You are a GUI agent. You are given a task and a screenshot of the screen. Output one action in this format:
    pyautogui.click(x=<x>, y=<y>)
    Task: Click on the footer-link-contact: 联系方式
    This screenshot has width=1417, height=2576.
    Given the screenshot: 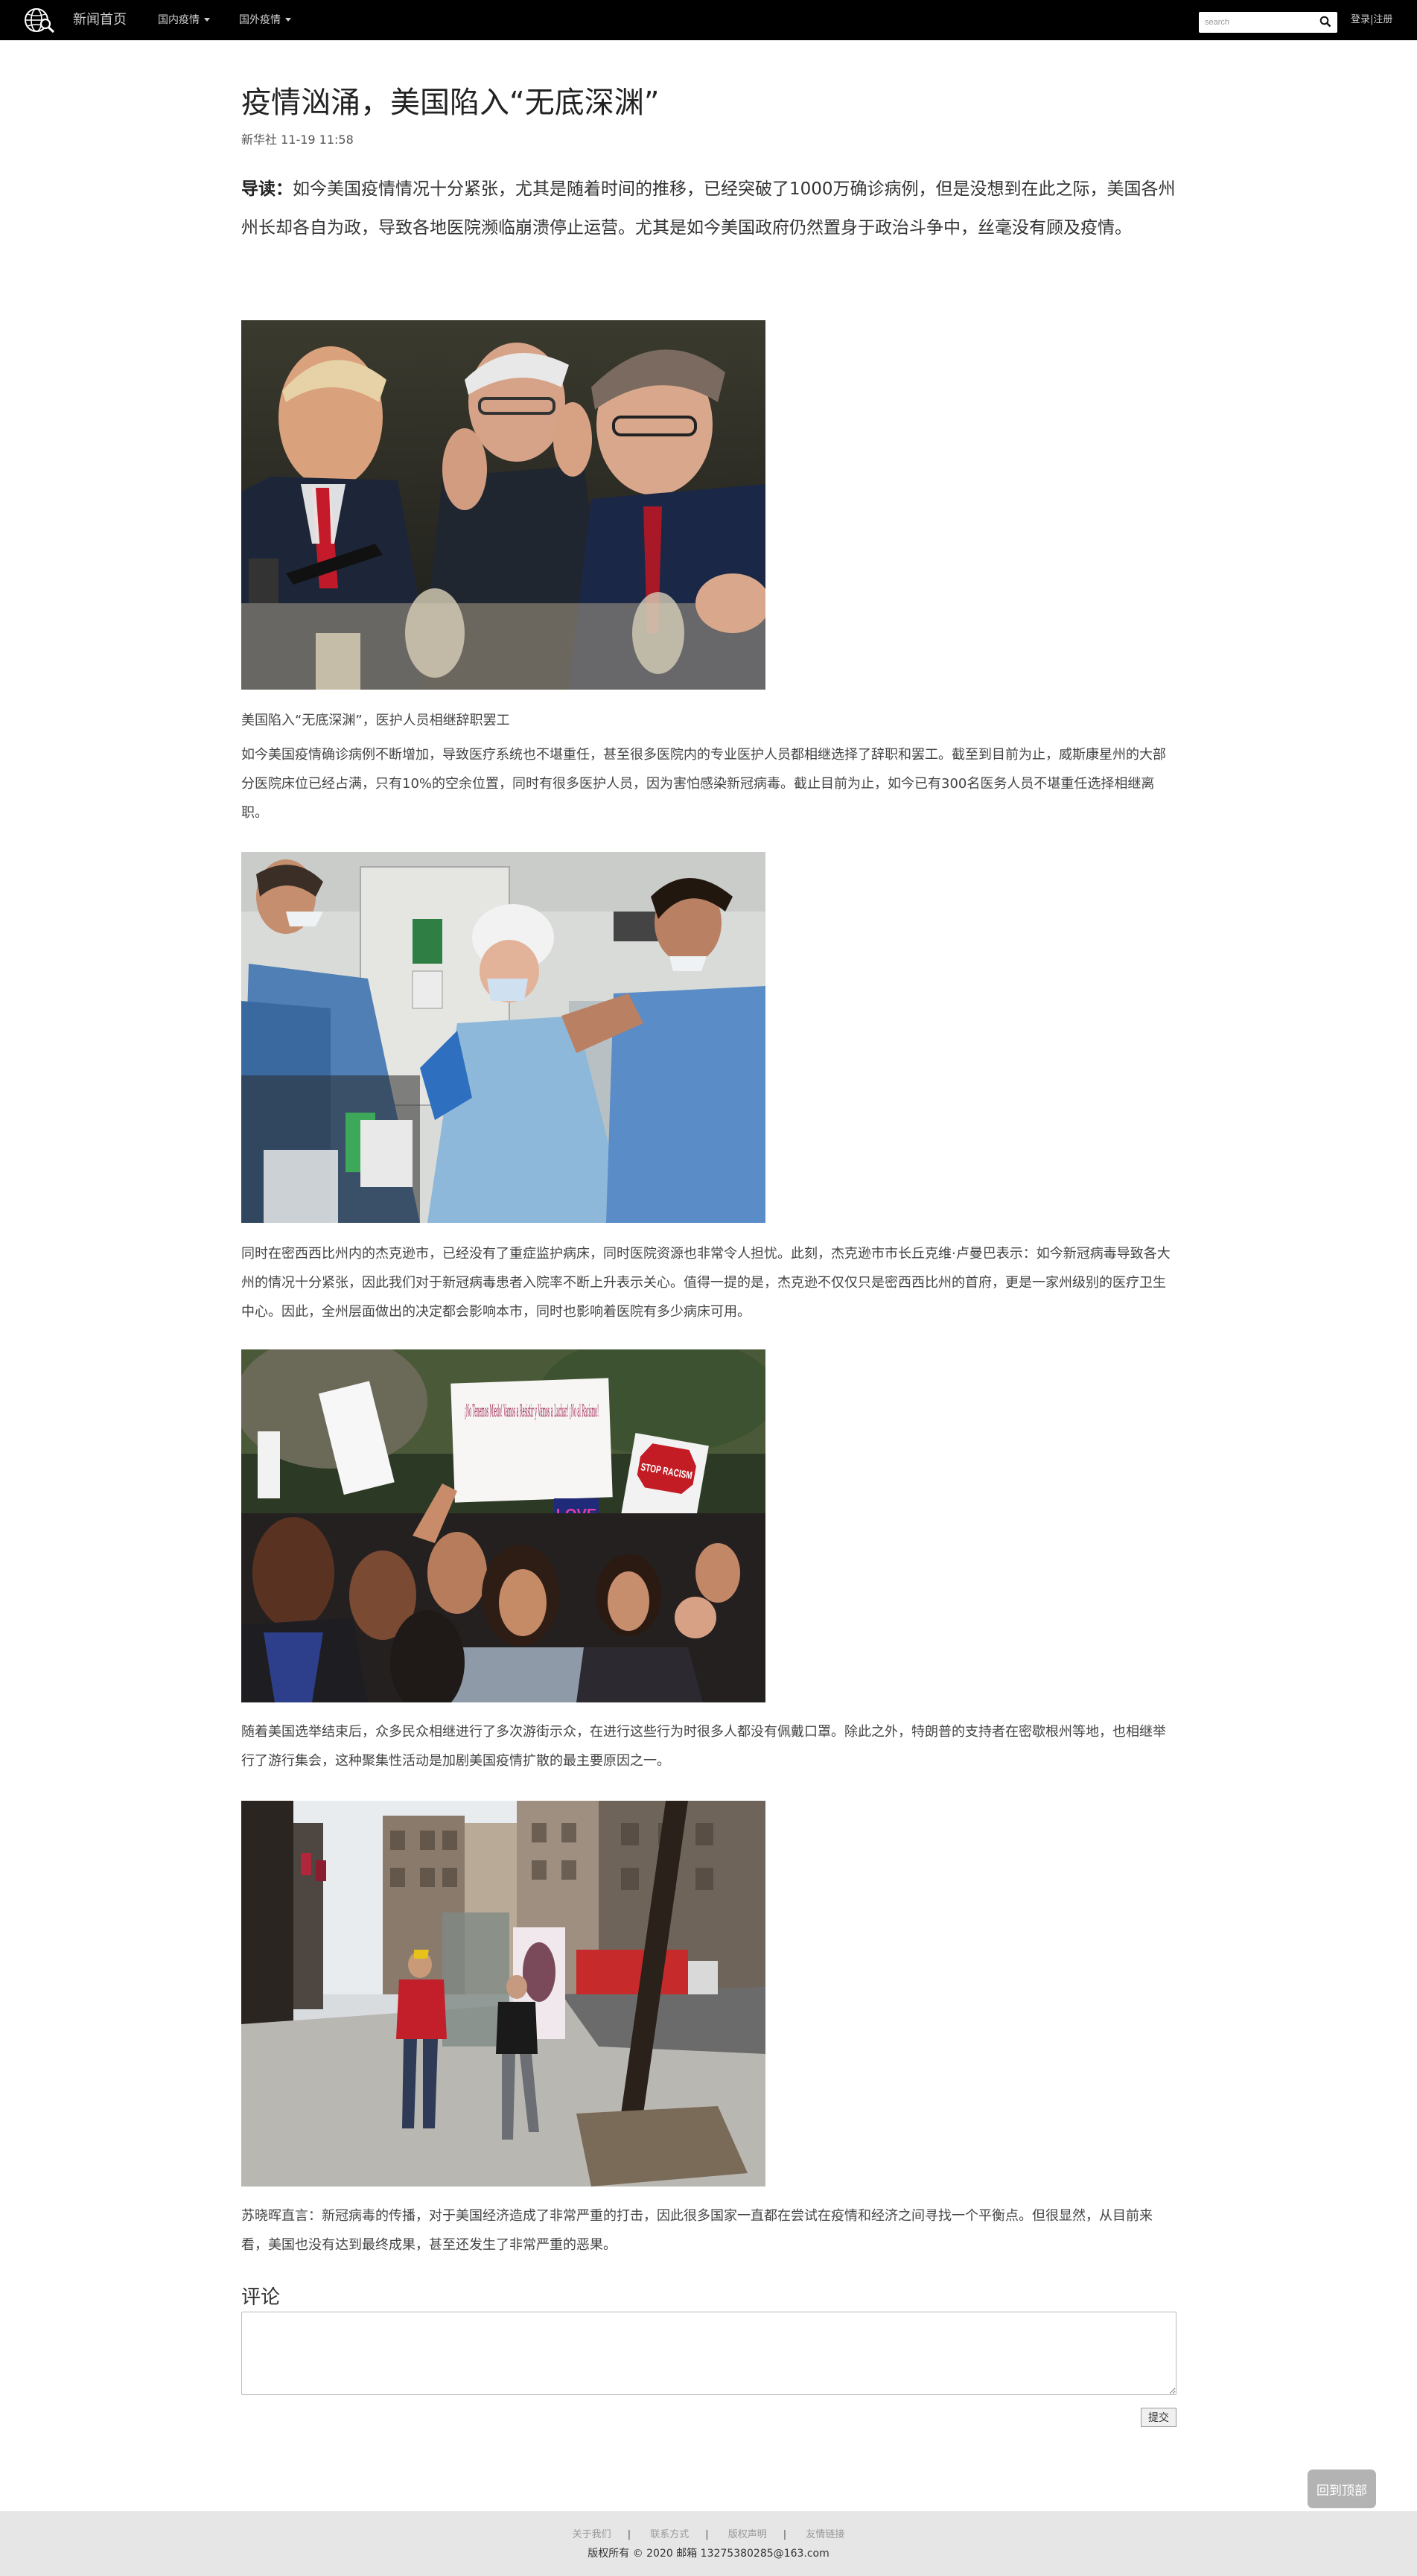 What is the action you would take?
    pyautogui.click(x=669, y=2534)
    